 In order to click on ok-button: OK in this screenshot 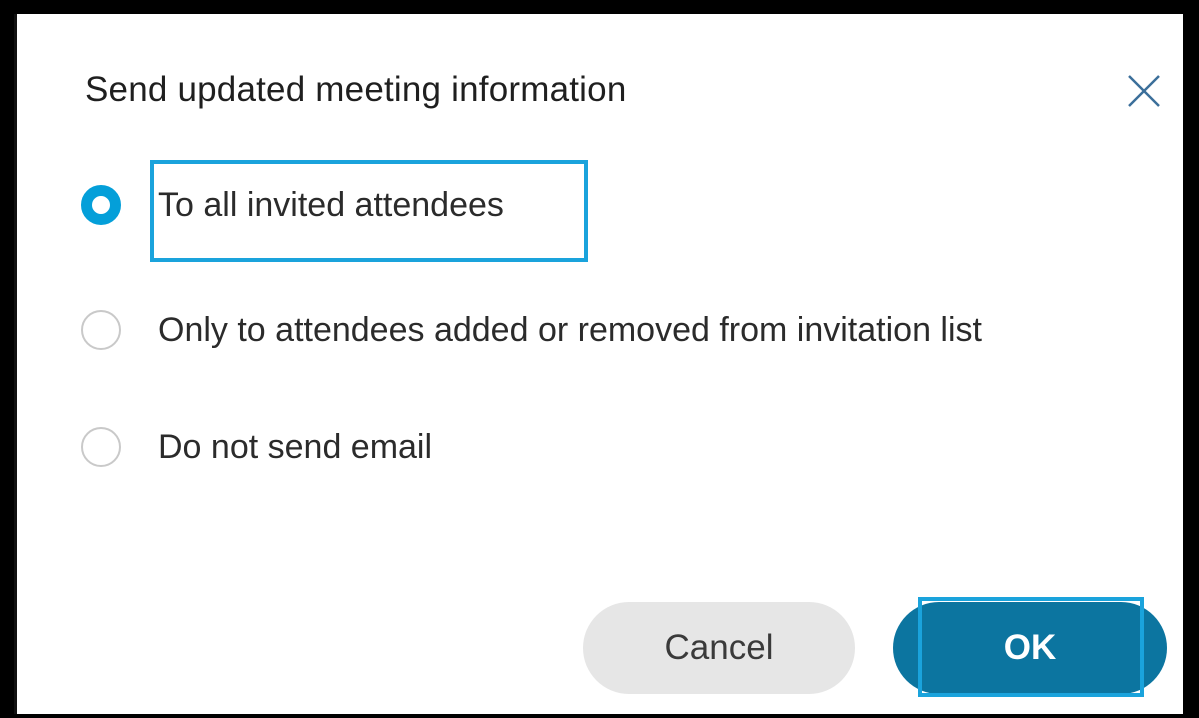, I will do `click(1030, 648)`.